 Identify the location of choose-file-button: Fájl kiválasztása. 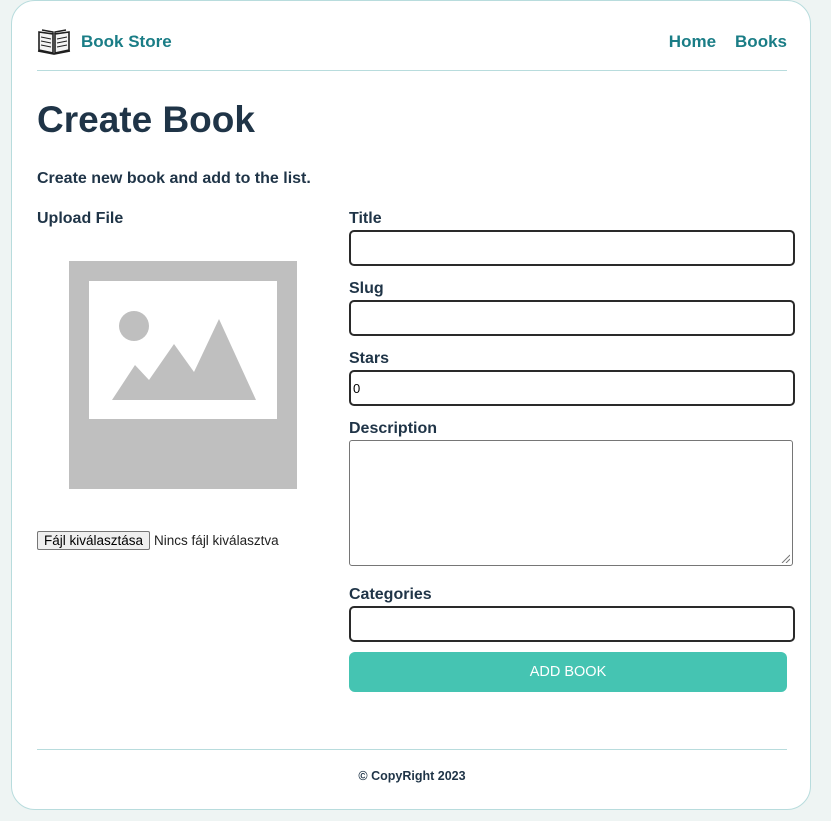
(94, 540).